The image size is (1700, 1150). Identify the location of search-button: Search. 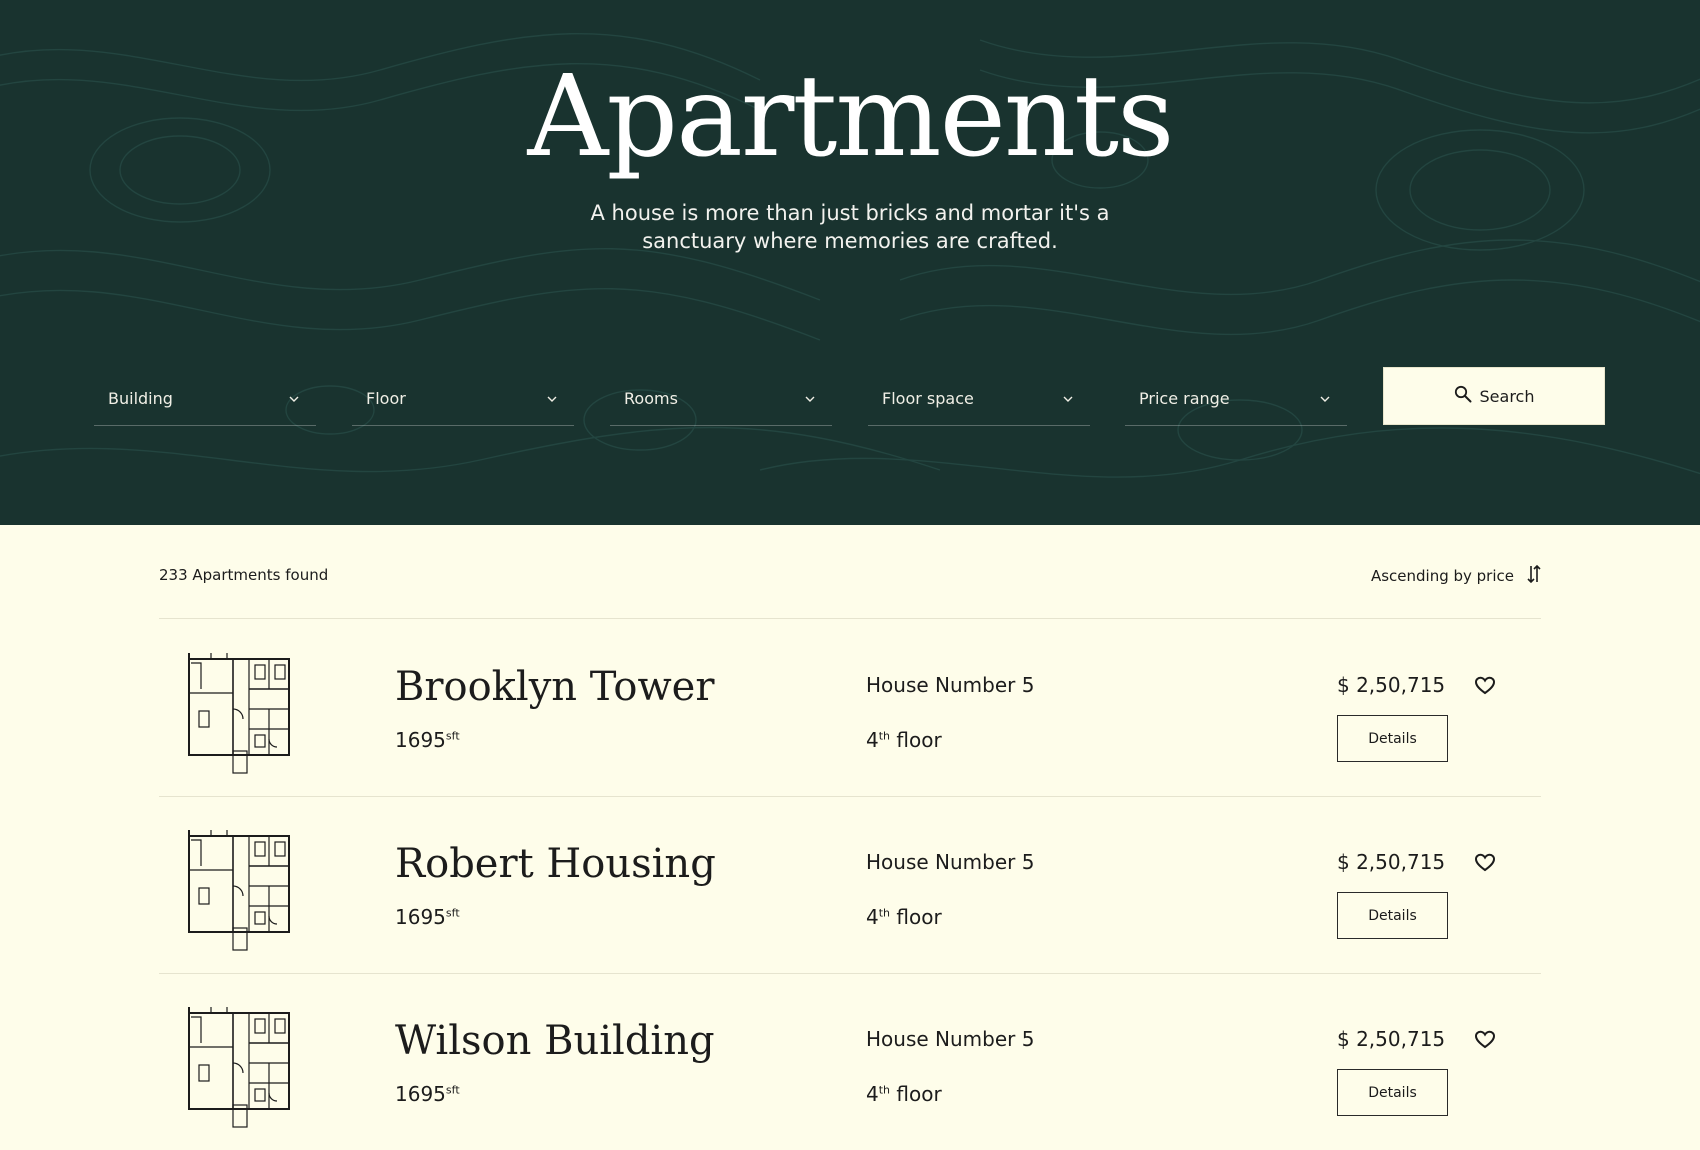
(1494, 396).